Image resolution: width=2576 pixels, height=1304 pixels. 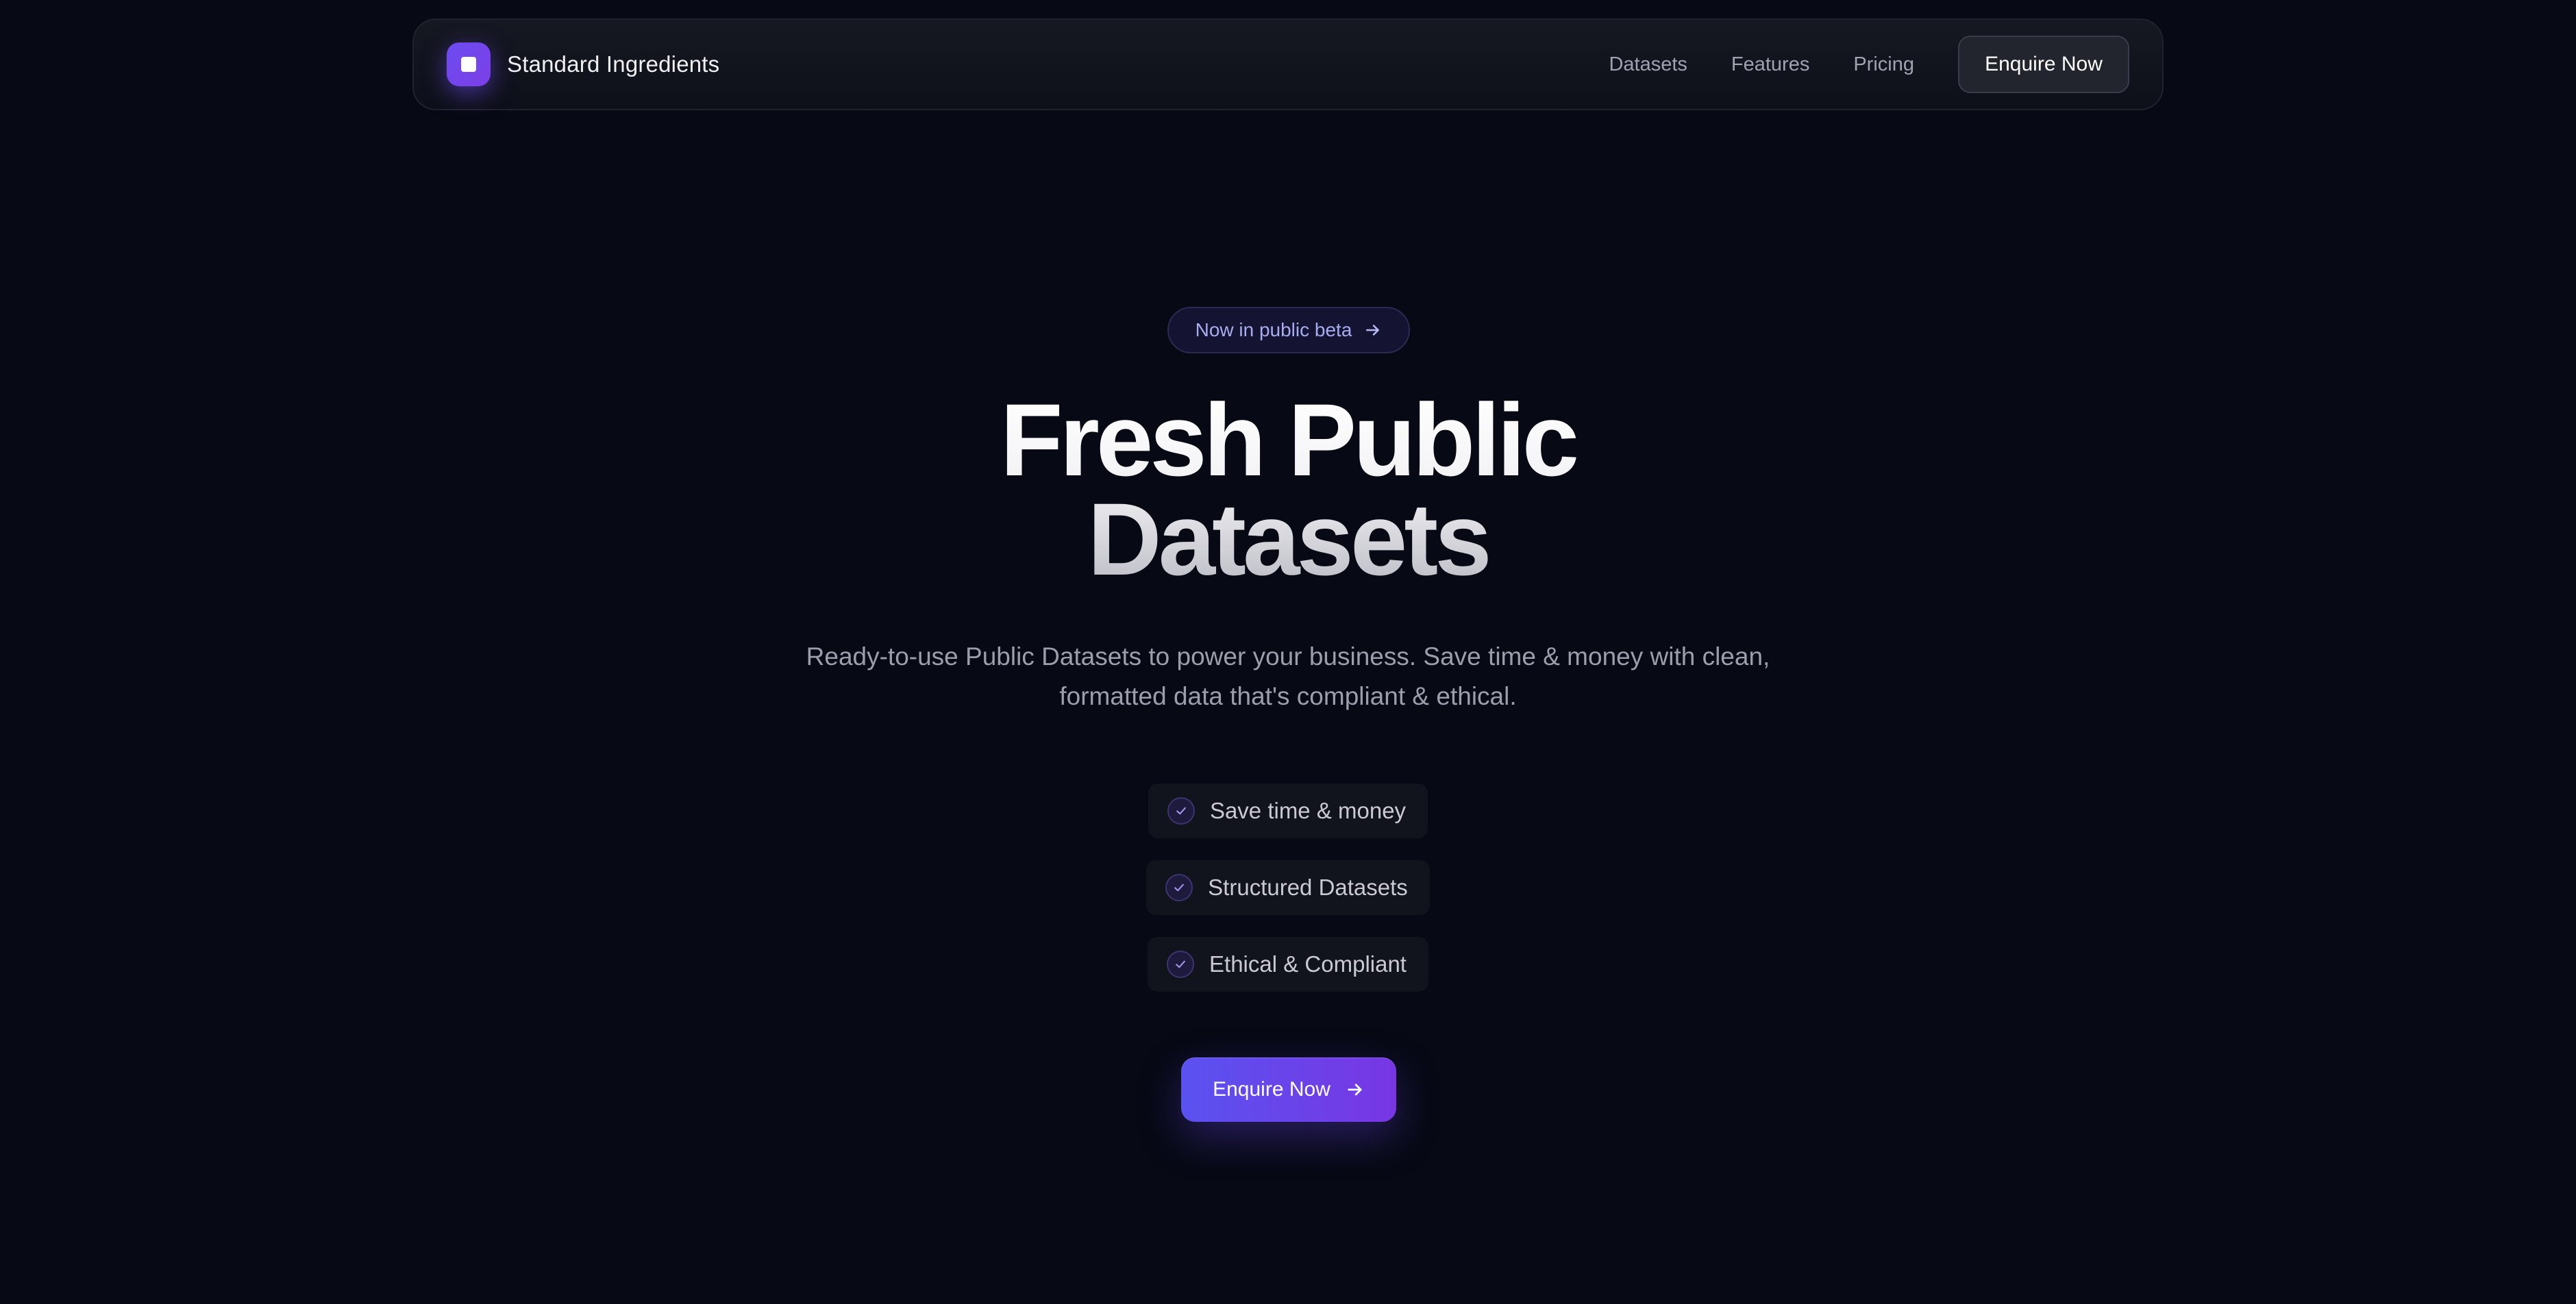 I want to click on beta-badge-label: Now in public beta, so click(x=1273, y=329).